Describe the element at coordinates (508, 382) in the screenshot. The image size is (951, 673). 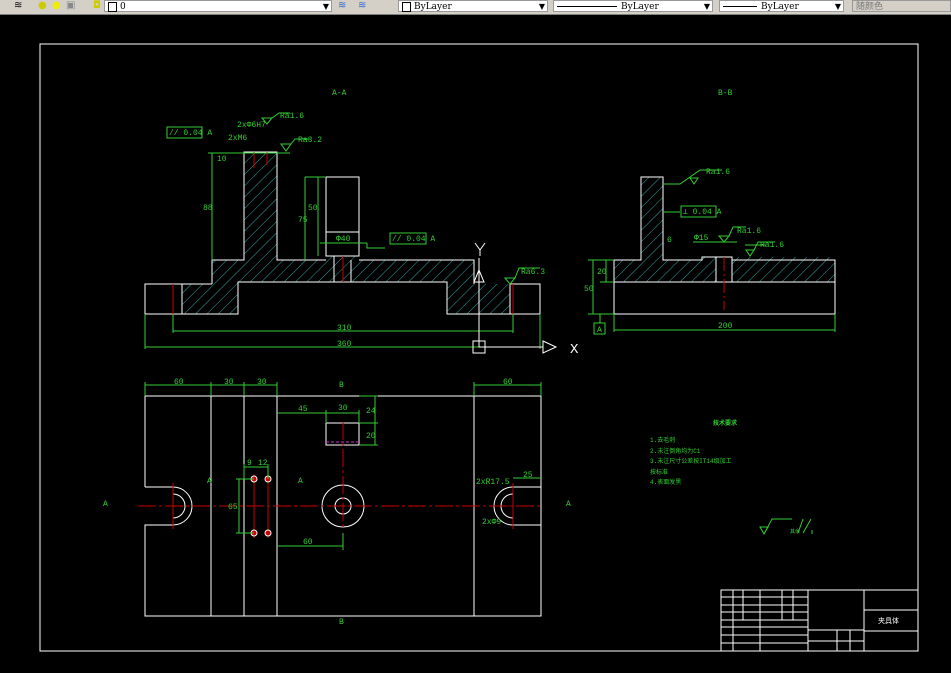
I see `dim-60-b: 60` at that location.